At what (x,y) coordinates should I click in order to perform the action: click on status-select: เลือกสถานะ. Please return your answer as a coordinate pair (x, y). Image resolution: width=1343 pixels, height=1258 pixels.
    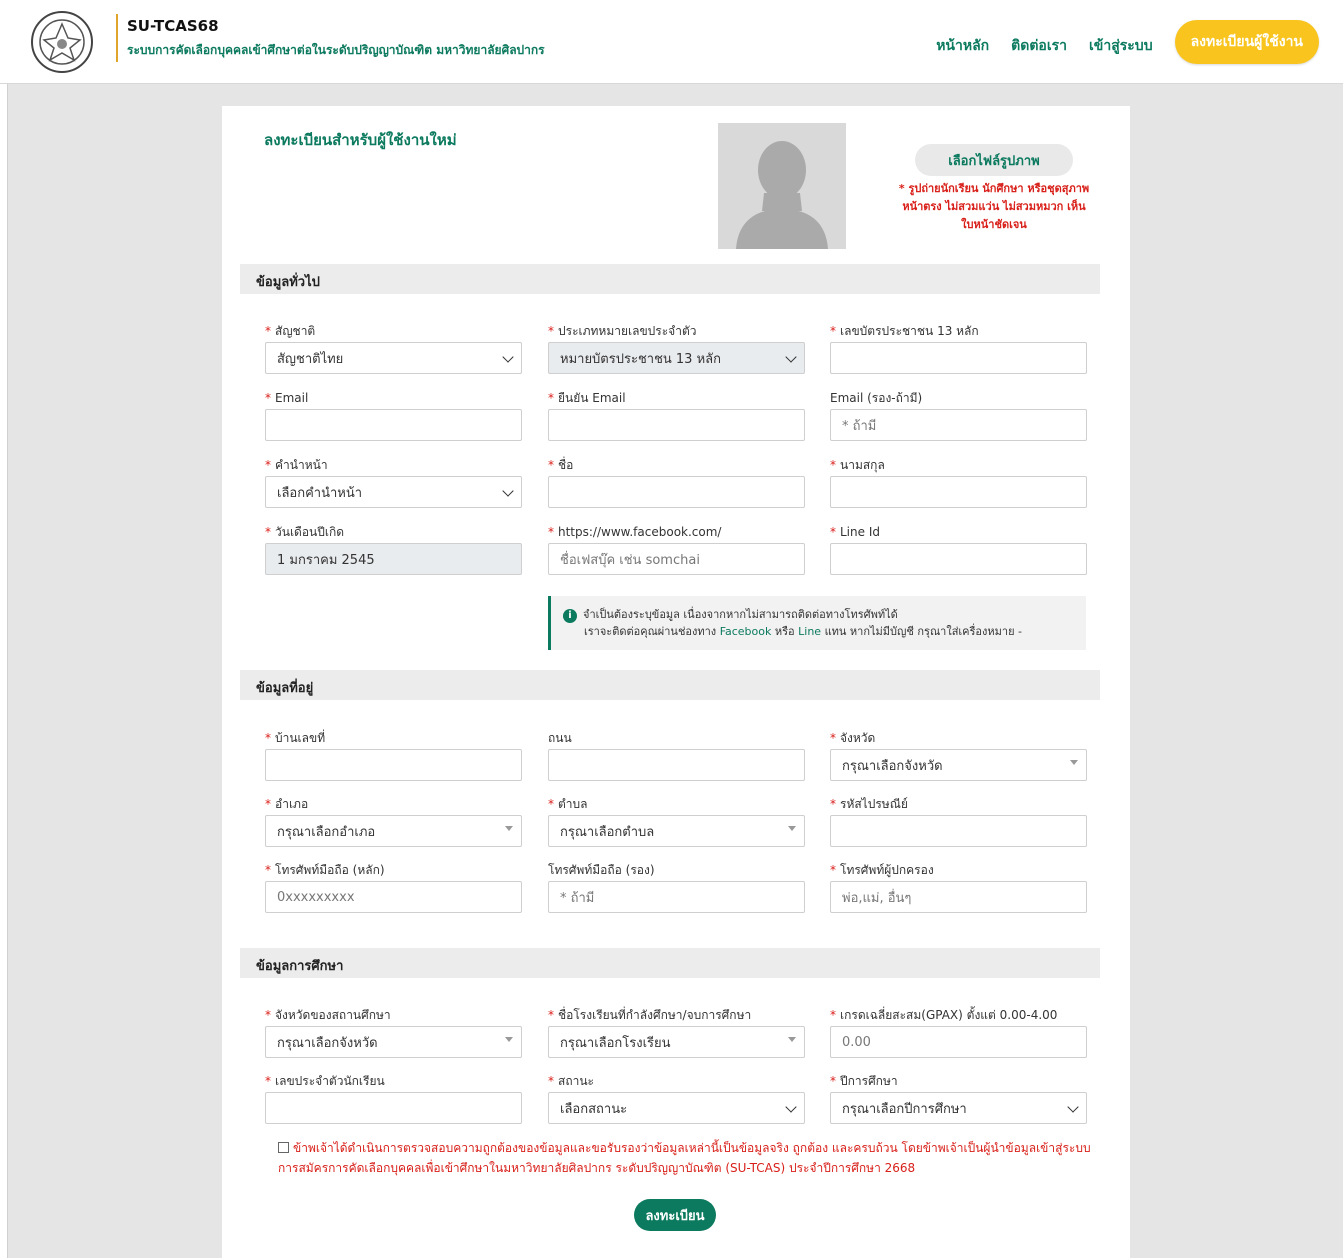
    Looking at the image, I should click on (676, 1108).